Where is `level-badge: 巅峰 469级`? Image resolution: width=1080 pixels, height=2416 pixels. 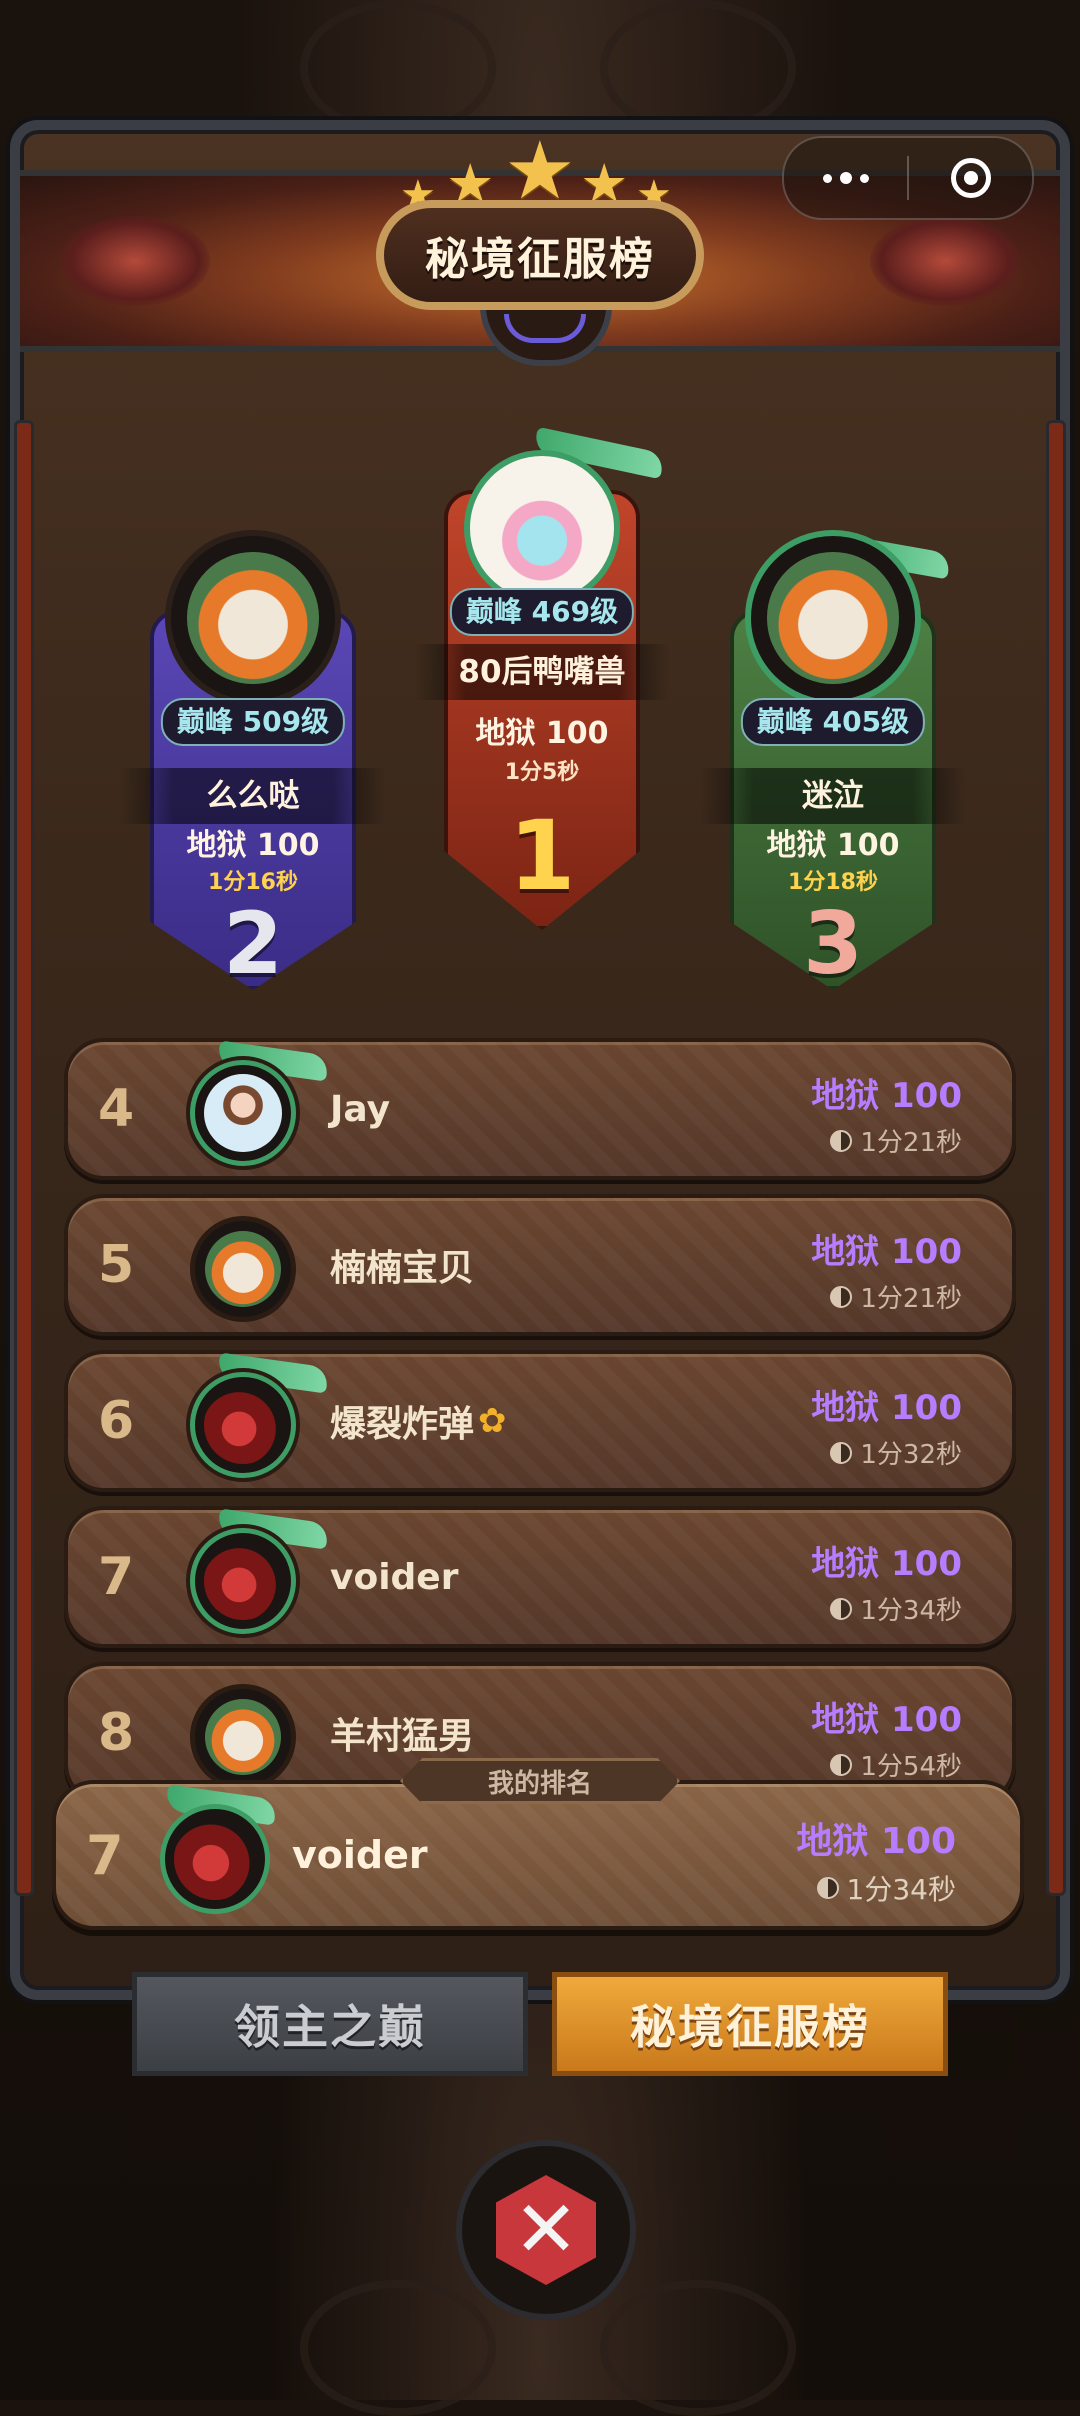
level-badge: 巅峰 469级 is located at coordinates (542, 612).